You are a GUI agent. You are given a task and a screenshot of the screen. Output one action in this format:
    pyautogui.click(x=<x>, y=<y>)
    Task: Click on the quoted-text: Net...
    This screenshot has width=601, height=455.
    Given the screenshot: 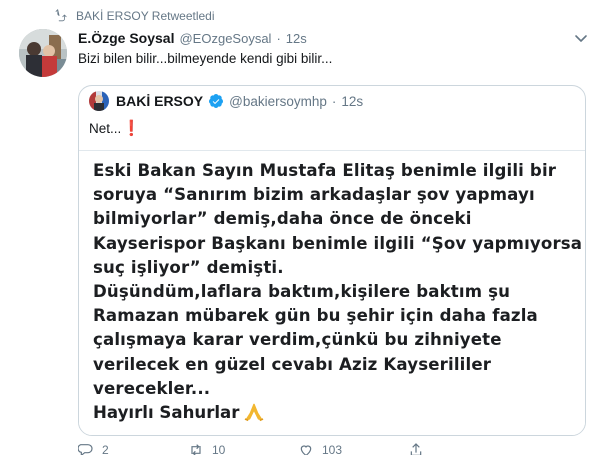 What is the action you would take?
    pyautogui.click(x=105, y=128)
    